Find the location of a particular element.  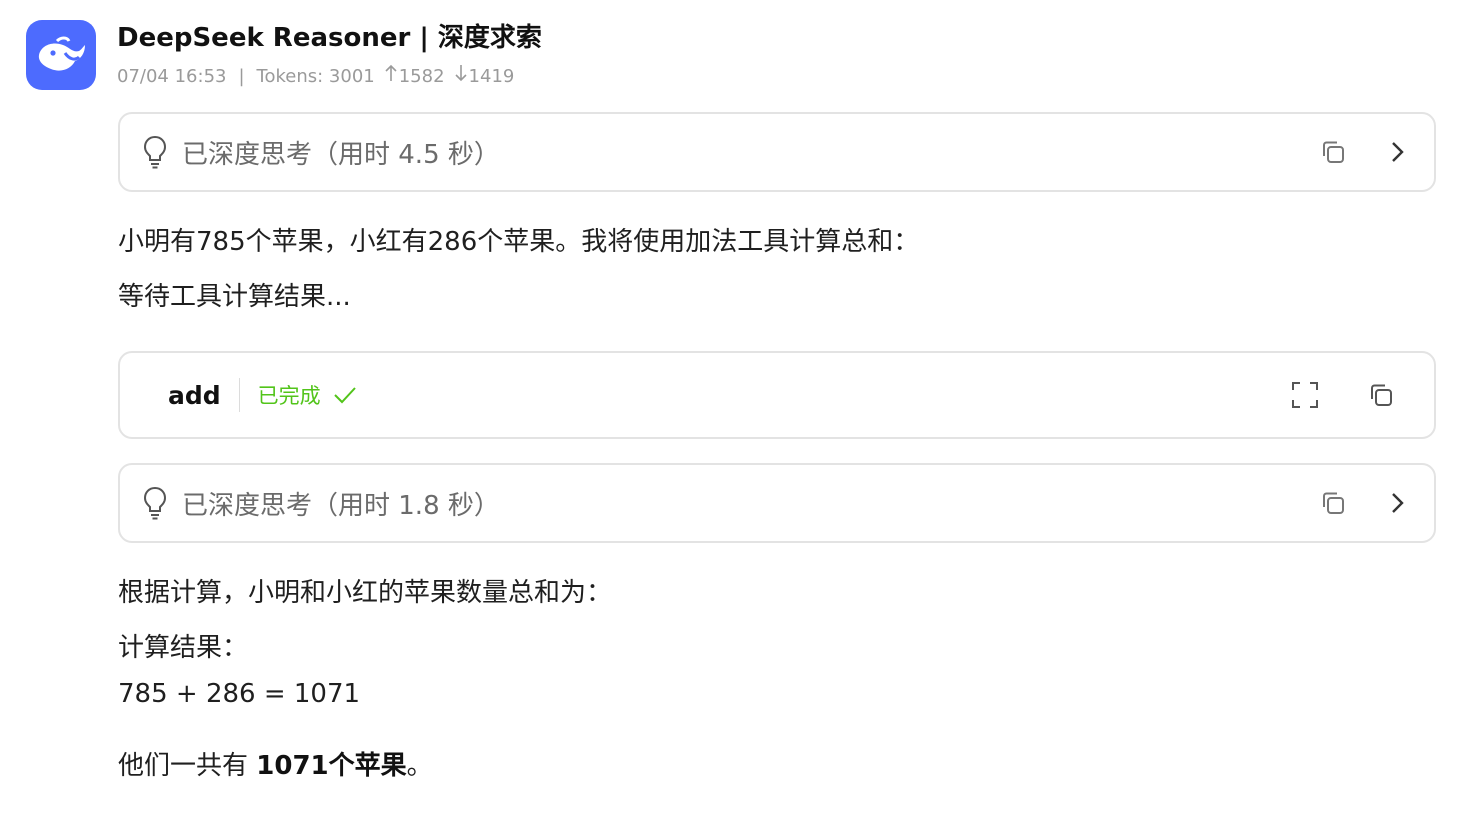

thinking-label: 已深度思考（用时 4.5 秒） is located at coordinates (341, 154).